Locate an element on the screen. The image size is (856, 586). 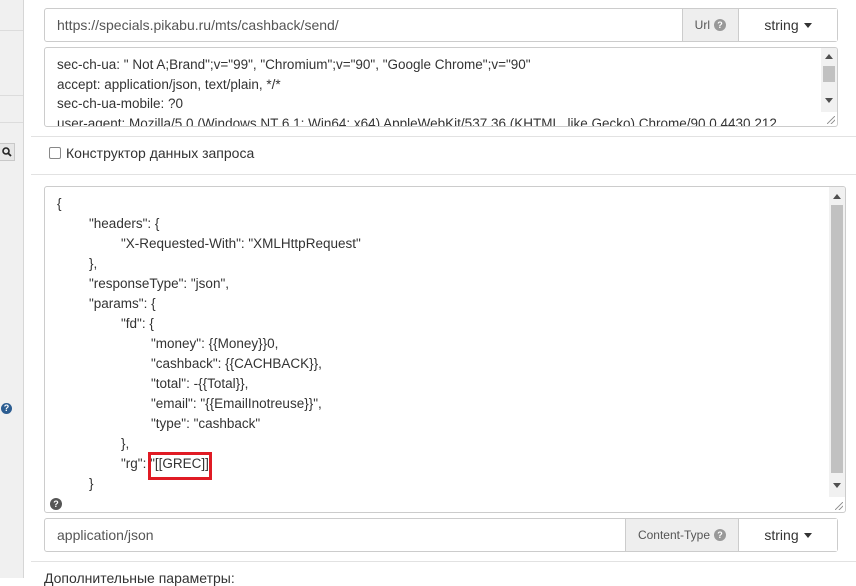
content-type-input-group: application/json Content-Type ? string is located at coordinates (441, 535).